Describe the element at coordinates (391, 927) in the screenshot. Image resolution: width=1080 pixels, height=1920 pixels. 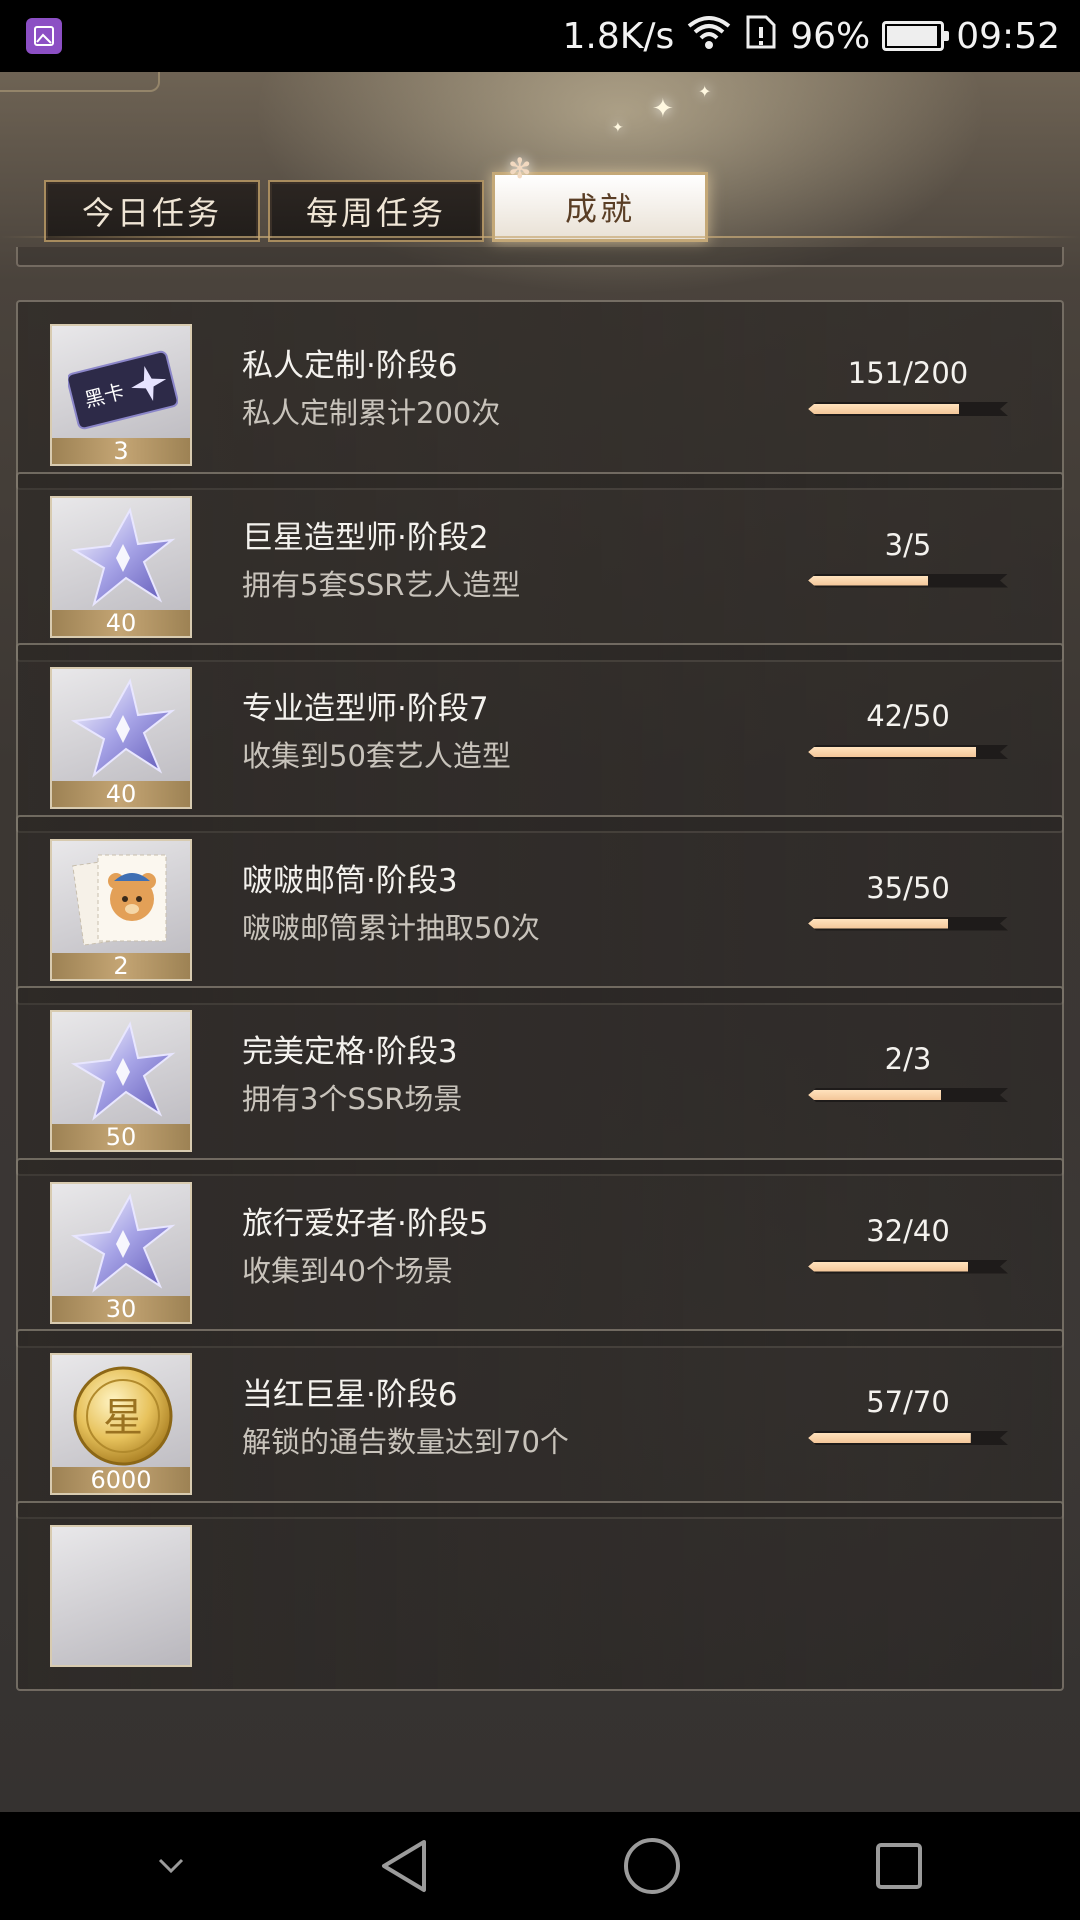
I see `achievement-description: 啵啵邮筒累计抽取50次` at that location.